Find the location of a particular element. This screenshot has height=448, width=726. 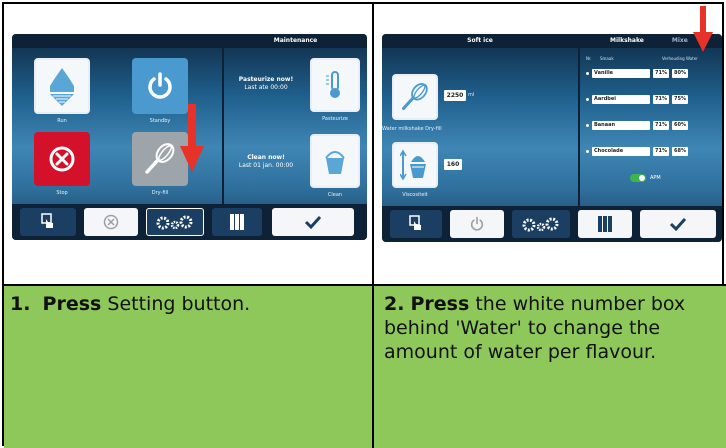

apm-label: APM is located at coordinates (655, 178).